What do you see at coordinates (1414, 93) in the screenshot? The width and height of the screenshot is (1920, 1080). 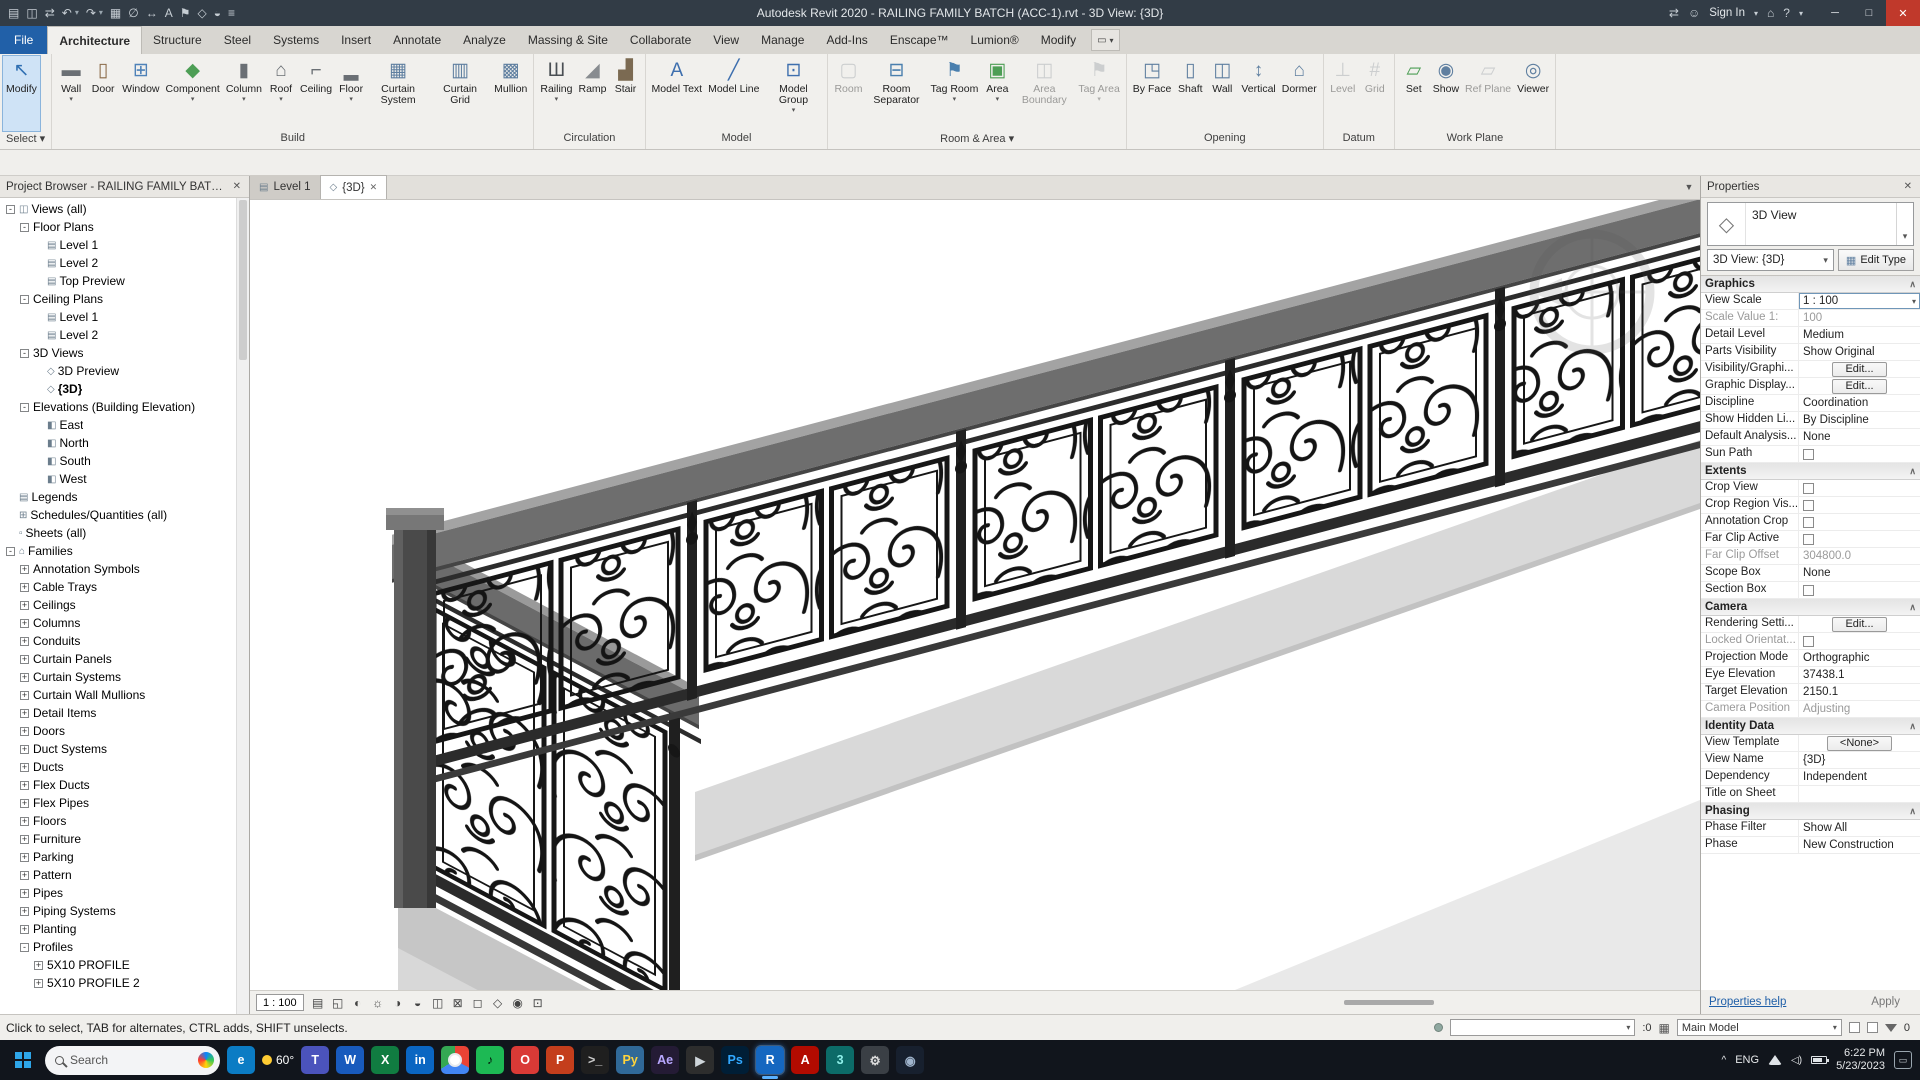 I see `set-button: ▱ Set` at bounding box center [1414, 93].